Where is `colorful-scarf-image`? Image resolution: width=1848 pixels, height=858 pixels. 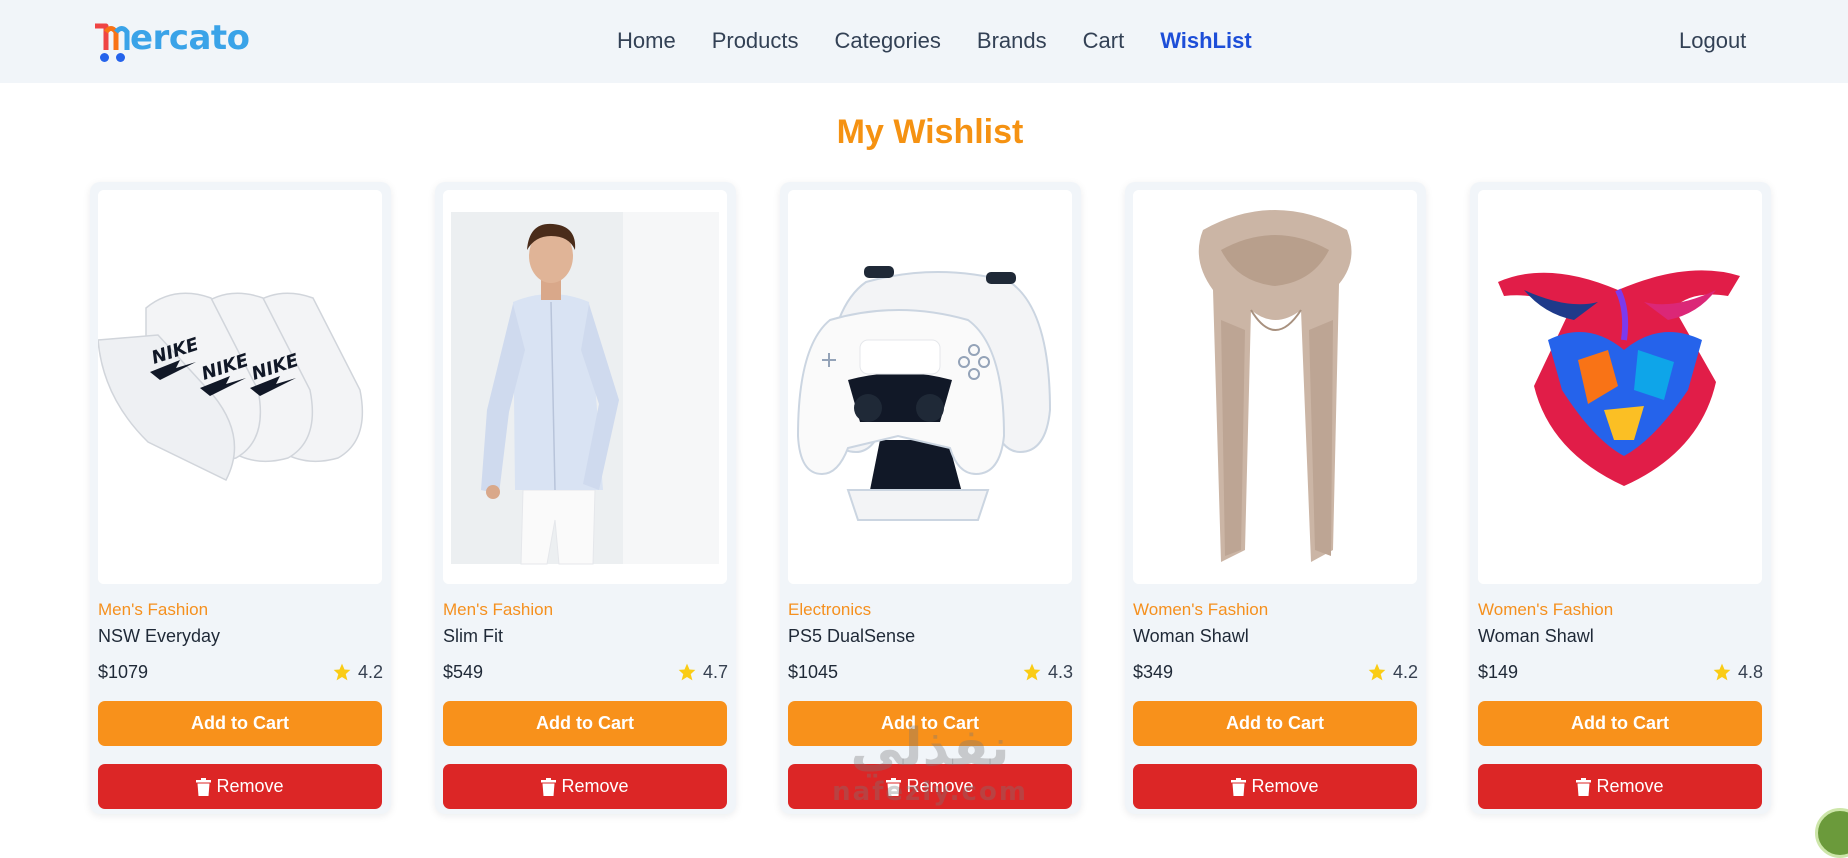
colorful-scarf-image is located at coordinates (1620, 387).